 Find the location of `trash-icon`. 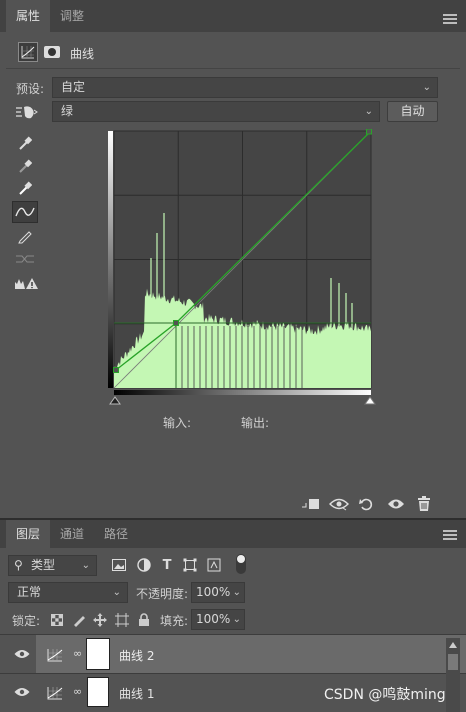

trash-icon is located at coordinates (424, 504).